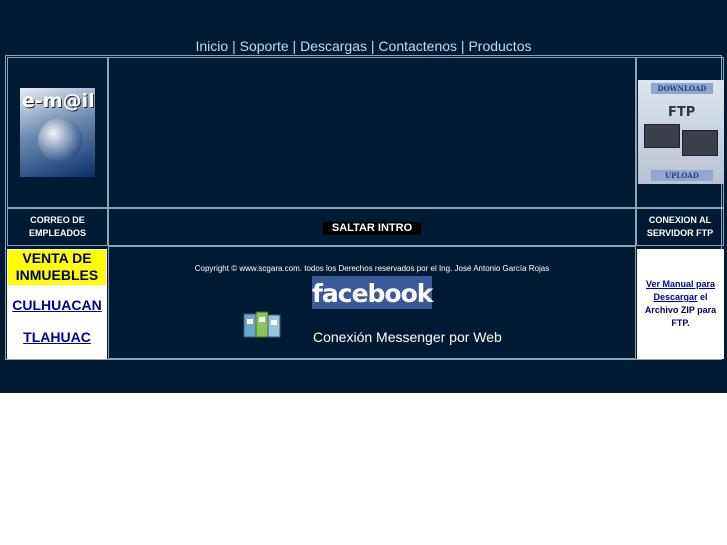  What do you see at coordinates (681, 132) in the screenshot?
I see `ftp-logo-icon: DOWNLOAD FTP UPLOAD` at bounding box center [681, 132].